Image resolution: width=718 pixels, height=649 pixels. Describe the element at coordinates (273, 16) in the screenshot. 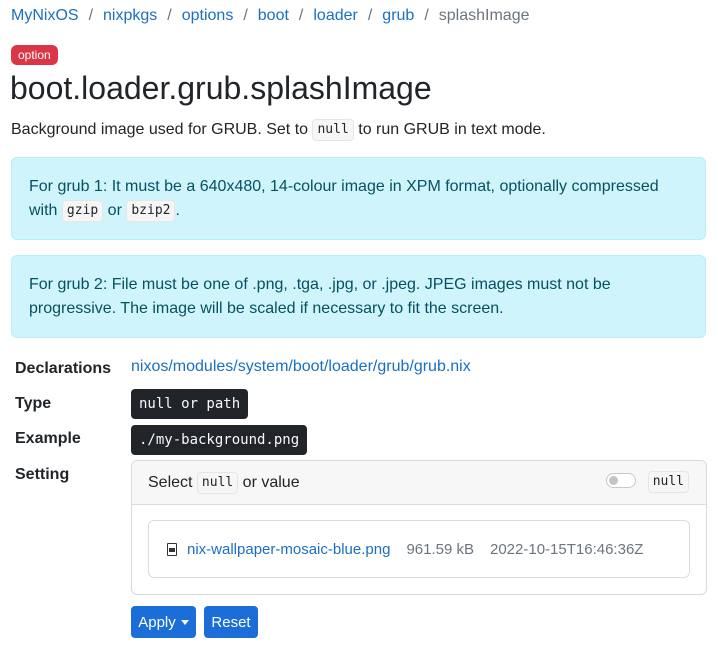

I see `breadcrumb-boot: boot` at that location.